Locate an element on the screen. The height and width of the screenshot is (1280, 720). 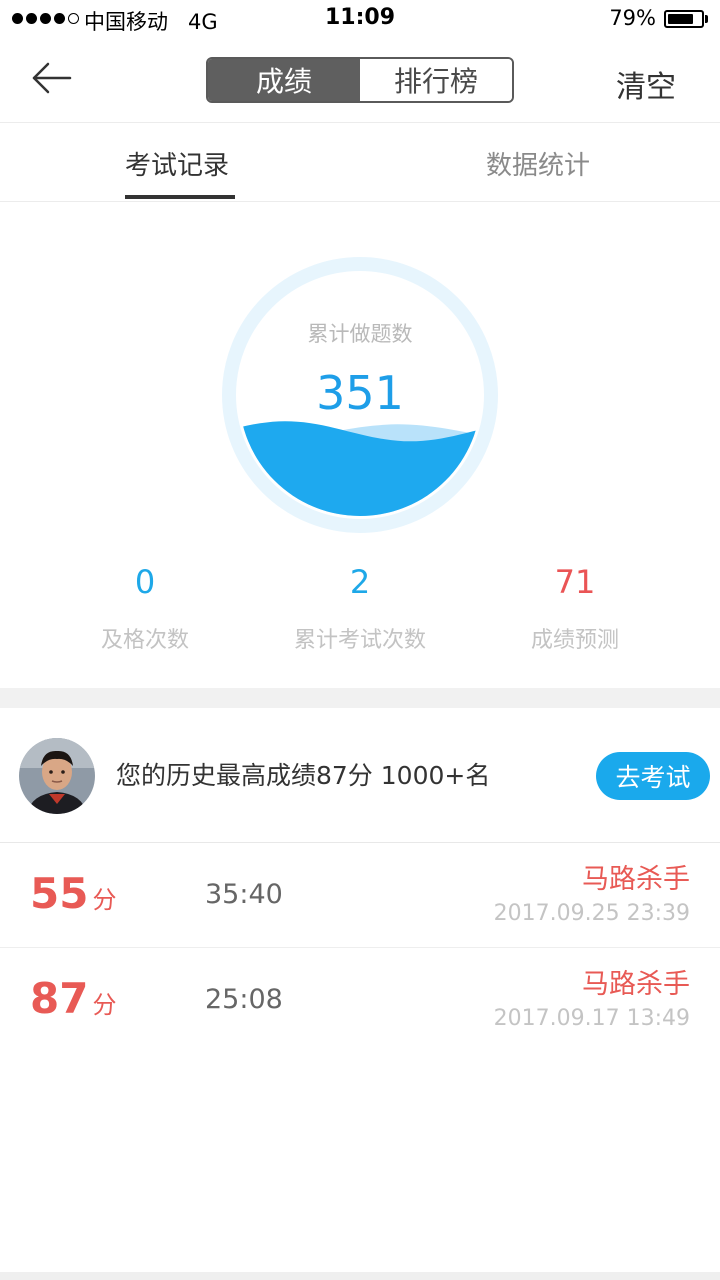
battery-percent: 79% is located at coordinates (632, 18).